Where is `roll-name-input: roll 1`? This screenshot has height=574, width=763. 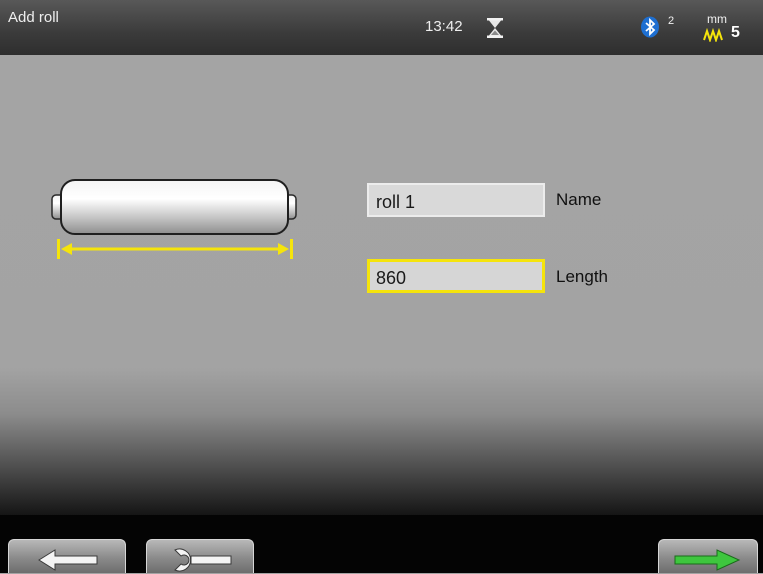
roll-name-input: roll 1 is located at coordinates (456, 200).